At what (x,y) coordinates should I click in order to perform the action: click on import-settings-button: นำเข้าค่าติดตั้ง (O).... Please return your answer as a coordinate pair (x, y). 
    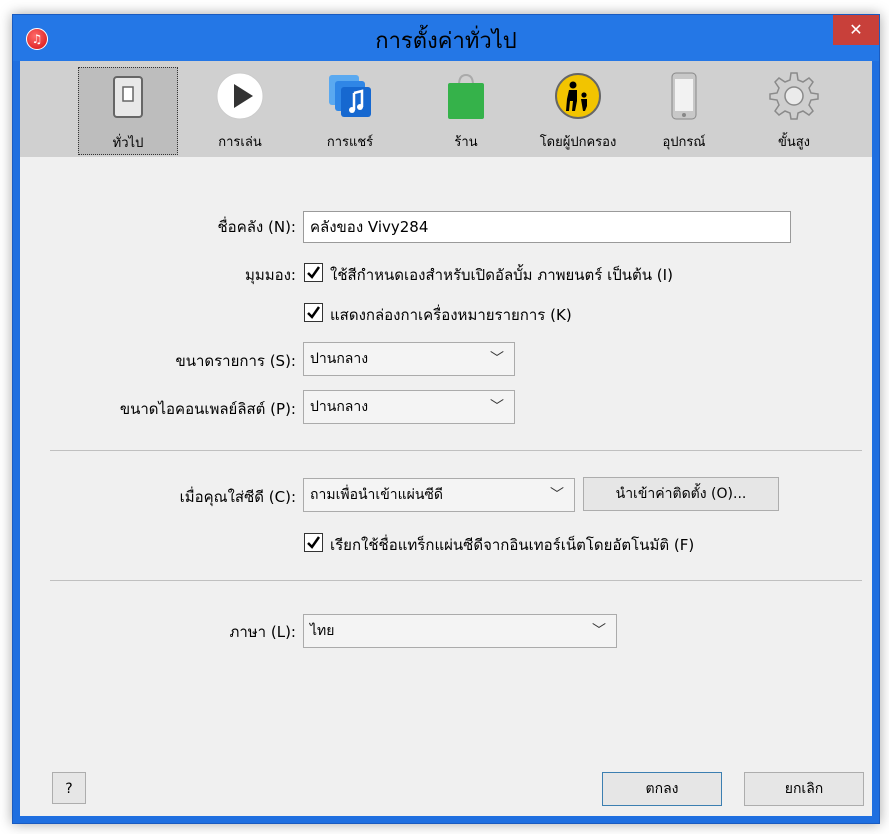
    Looking at the image, I should click on (681, 494).